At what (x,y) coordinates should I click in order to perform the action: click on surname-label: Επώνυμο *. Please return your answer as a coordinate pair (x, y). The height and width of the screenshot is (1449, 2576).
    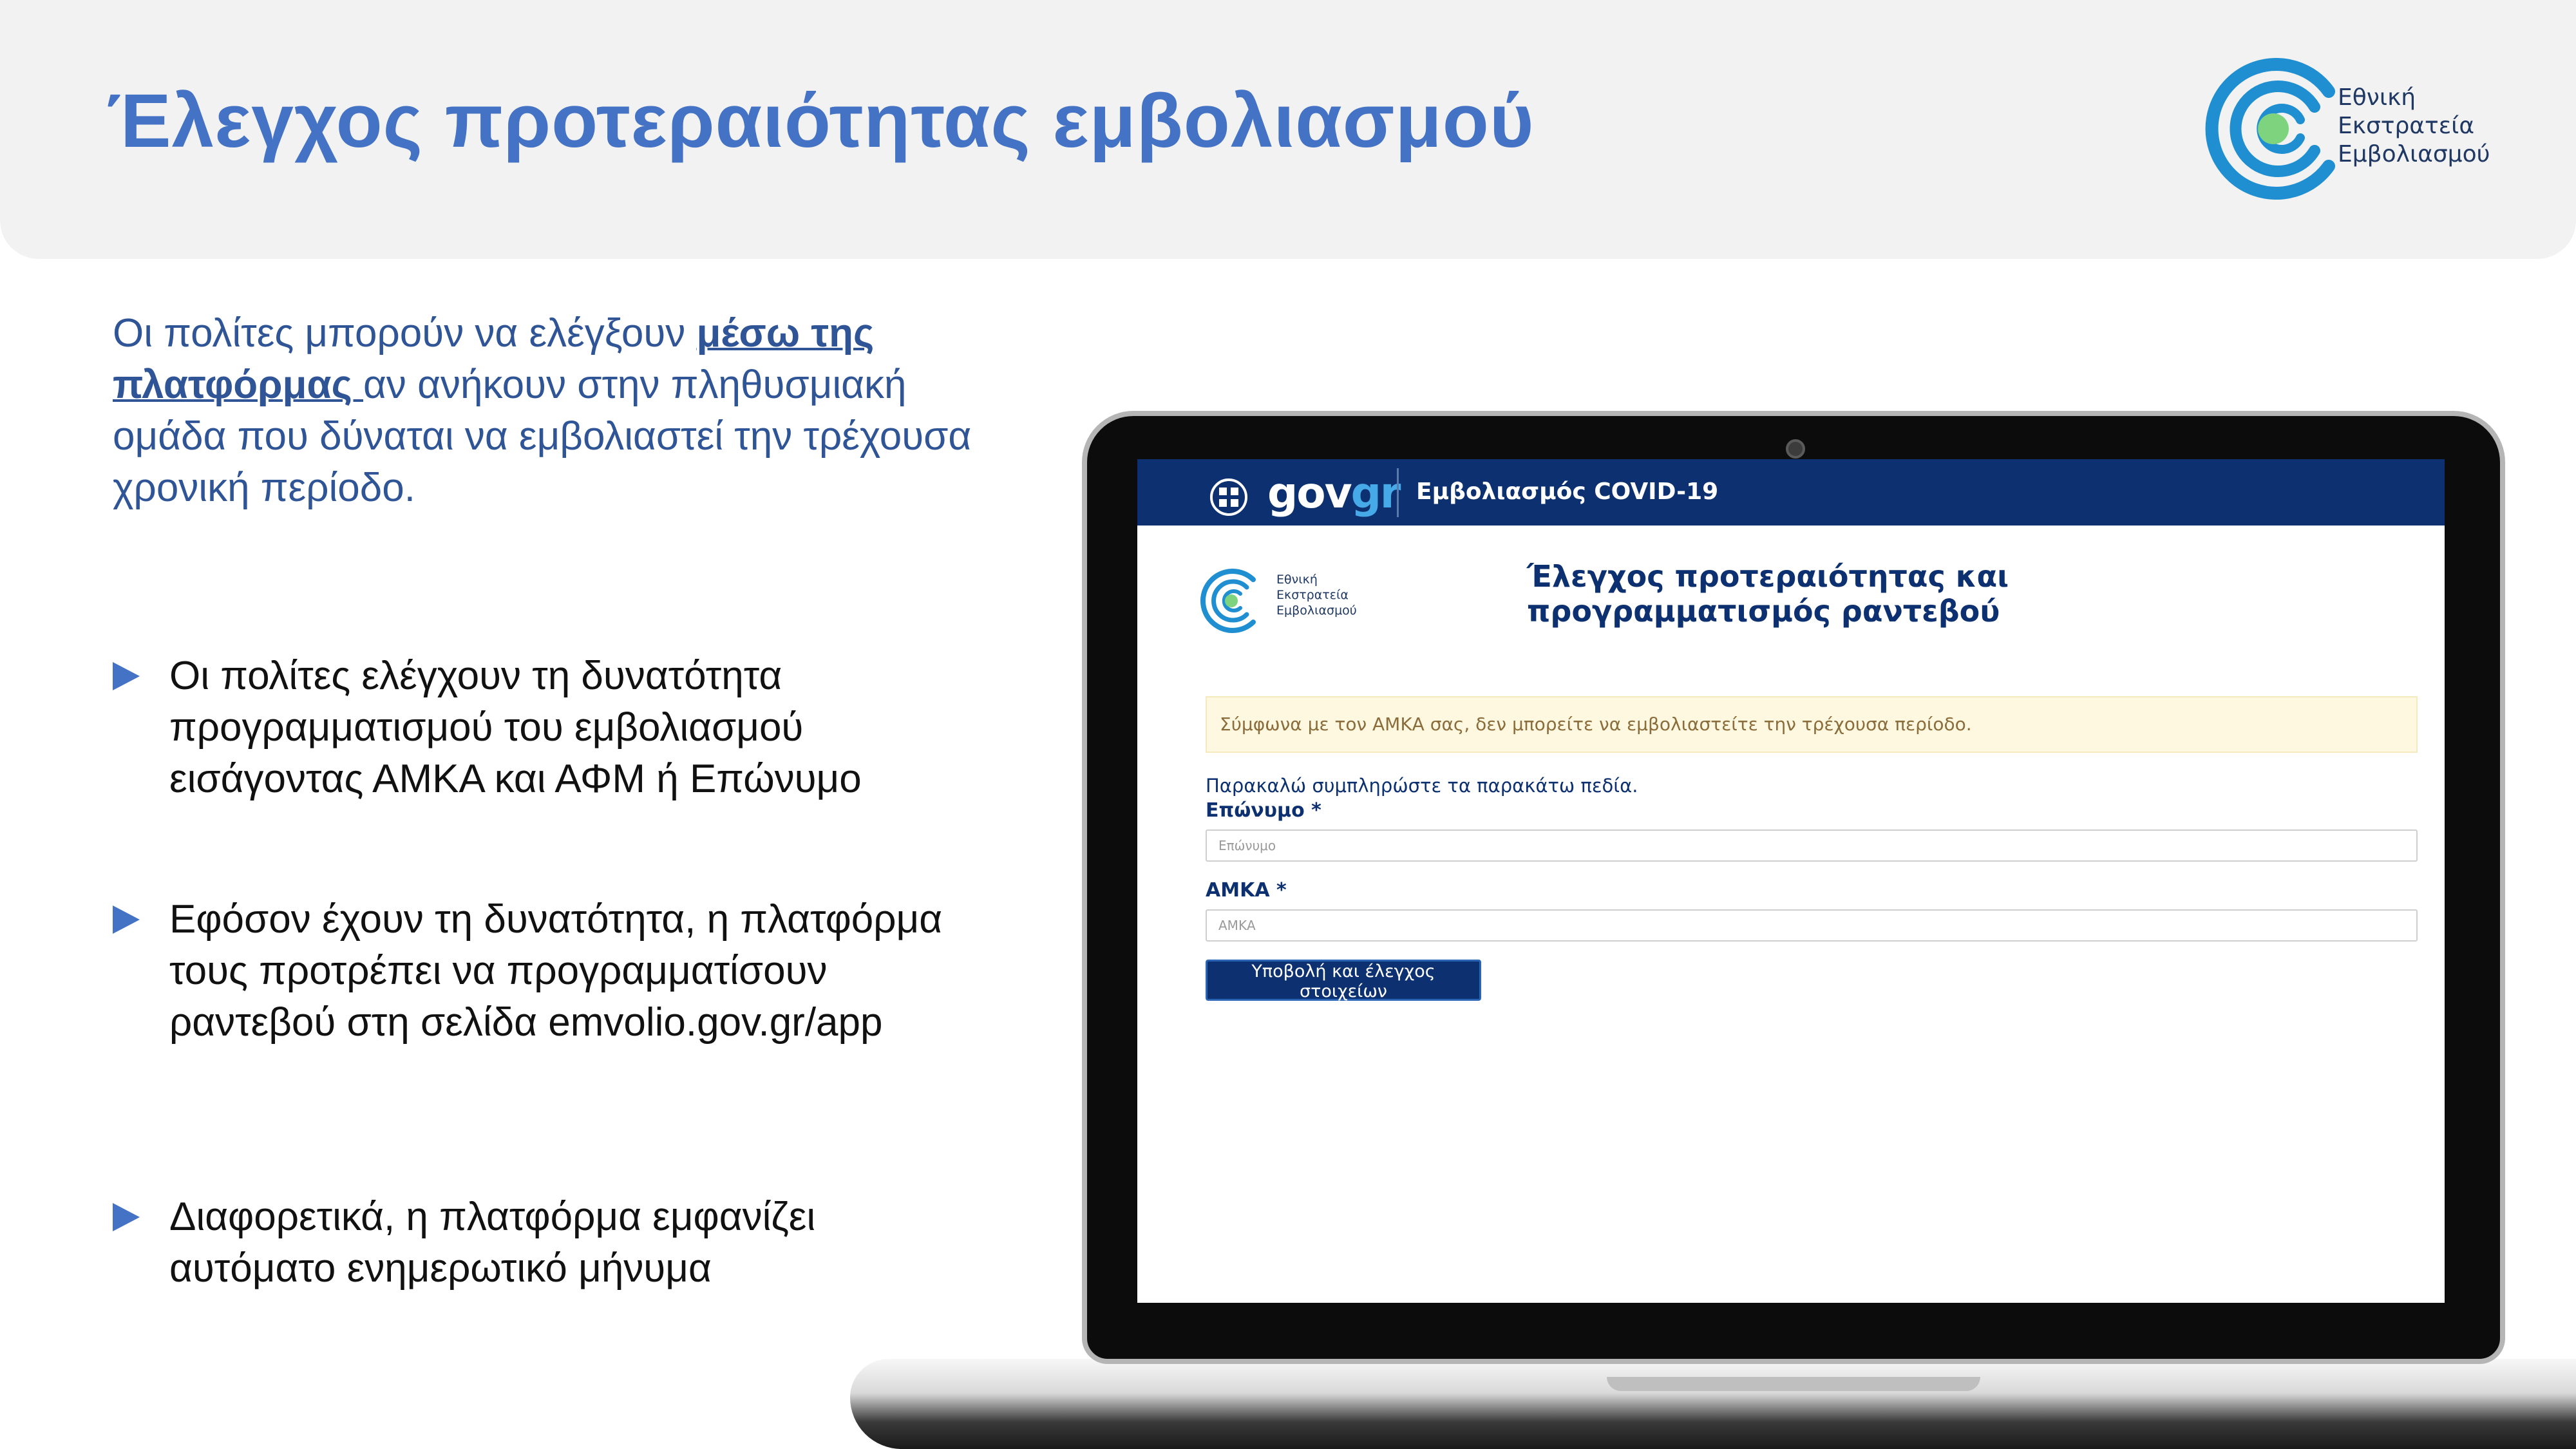
    Looking at the image, I should click on (1263, 811).